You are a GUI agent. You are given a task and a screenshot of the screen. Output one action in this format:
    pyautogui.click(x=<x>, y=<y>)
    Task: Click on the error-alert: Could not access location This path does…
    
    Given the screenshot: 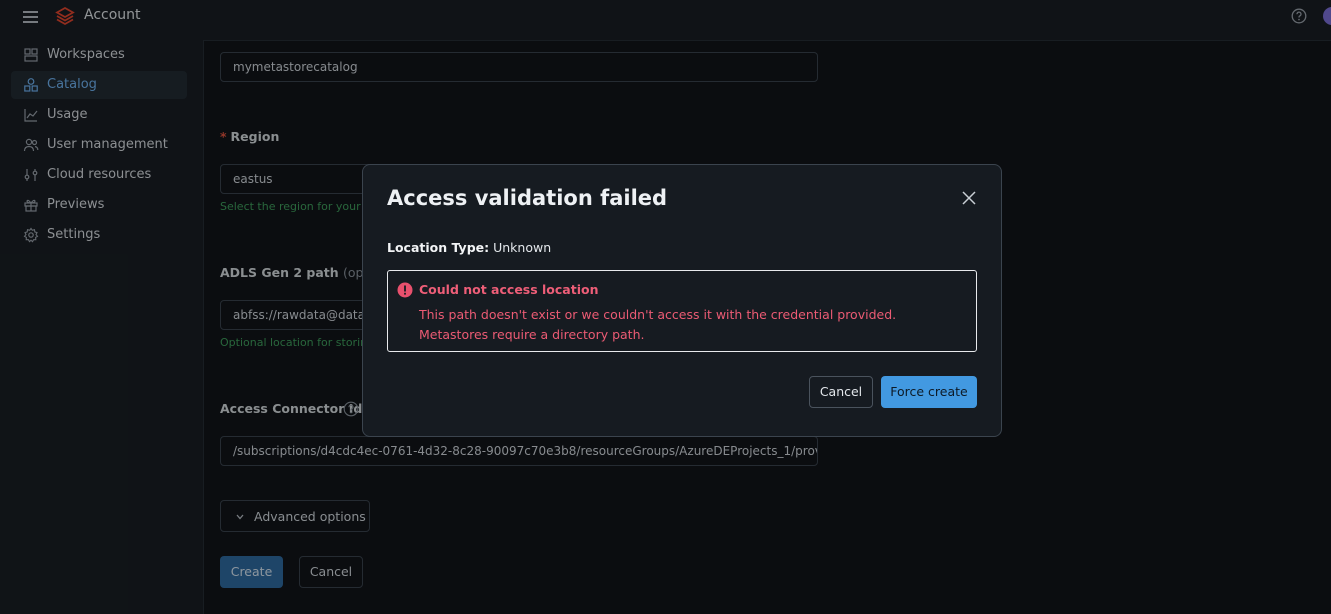 What is the action you would take?
    pyautogui.click(x=682, y=311)
    